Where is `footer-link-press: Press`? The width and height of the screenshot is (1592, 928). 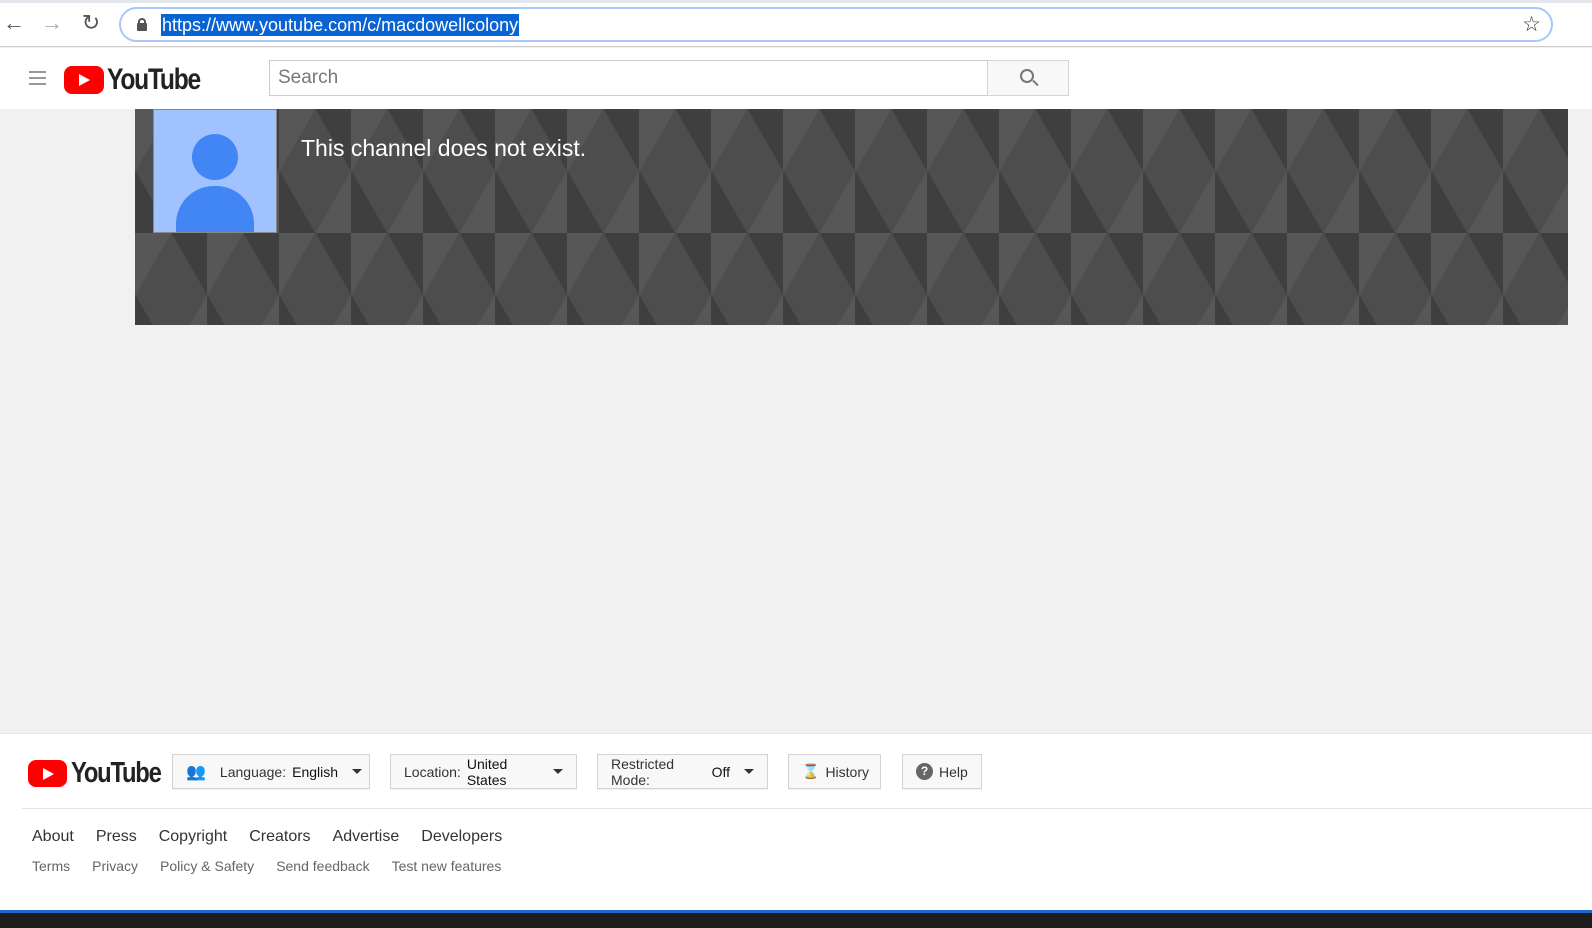
footer-link-press: Press is located at coordinates (116, 837).